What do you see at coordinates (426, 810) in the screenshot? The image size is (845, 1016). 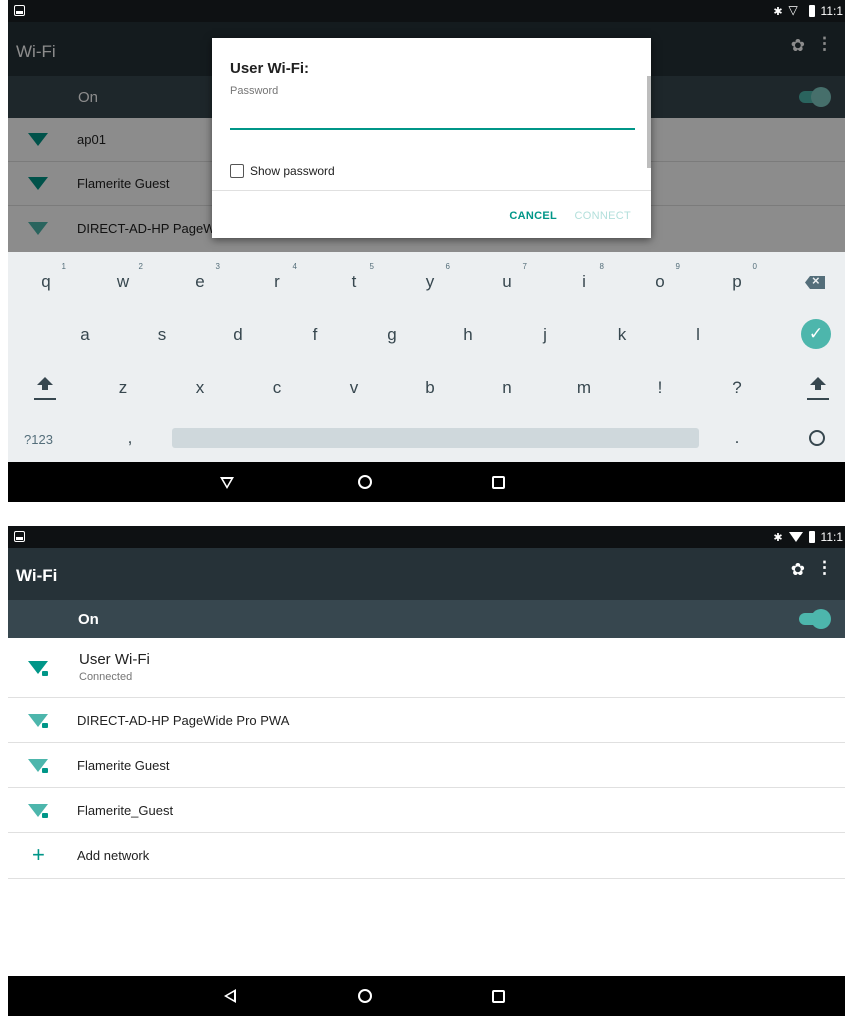 I see `network-row: Flamerite_Guest` at bounding box center [426, 810].